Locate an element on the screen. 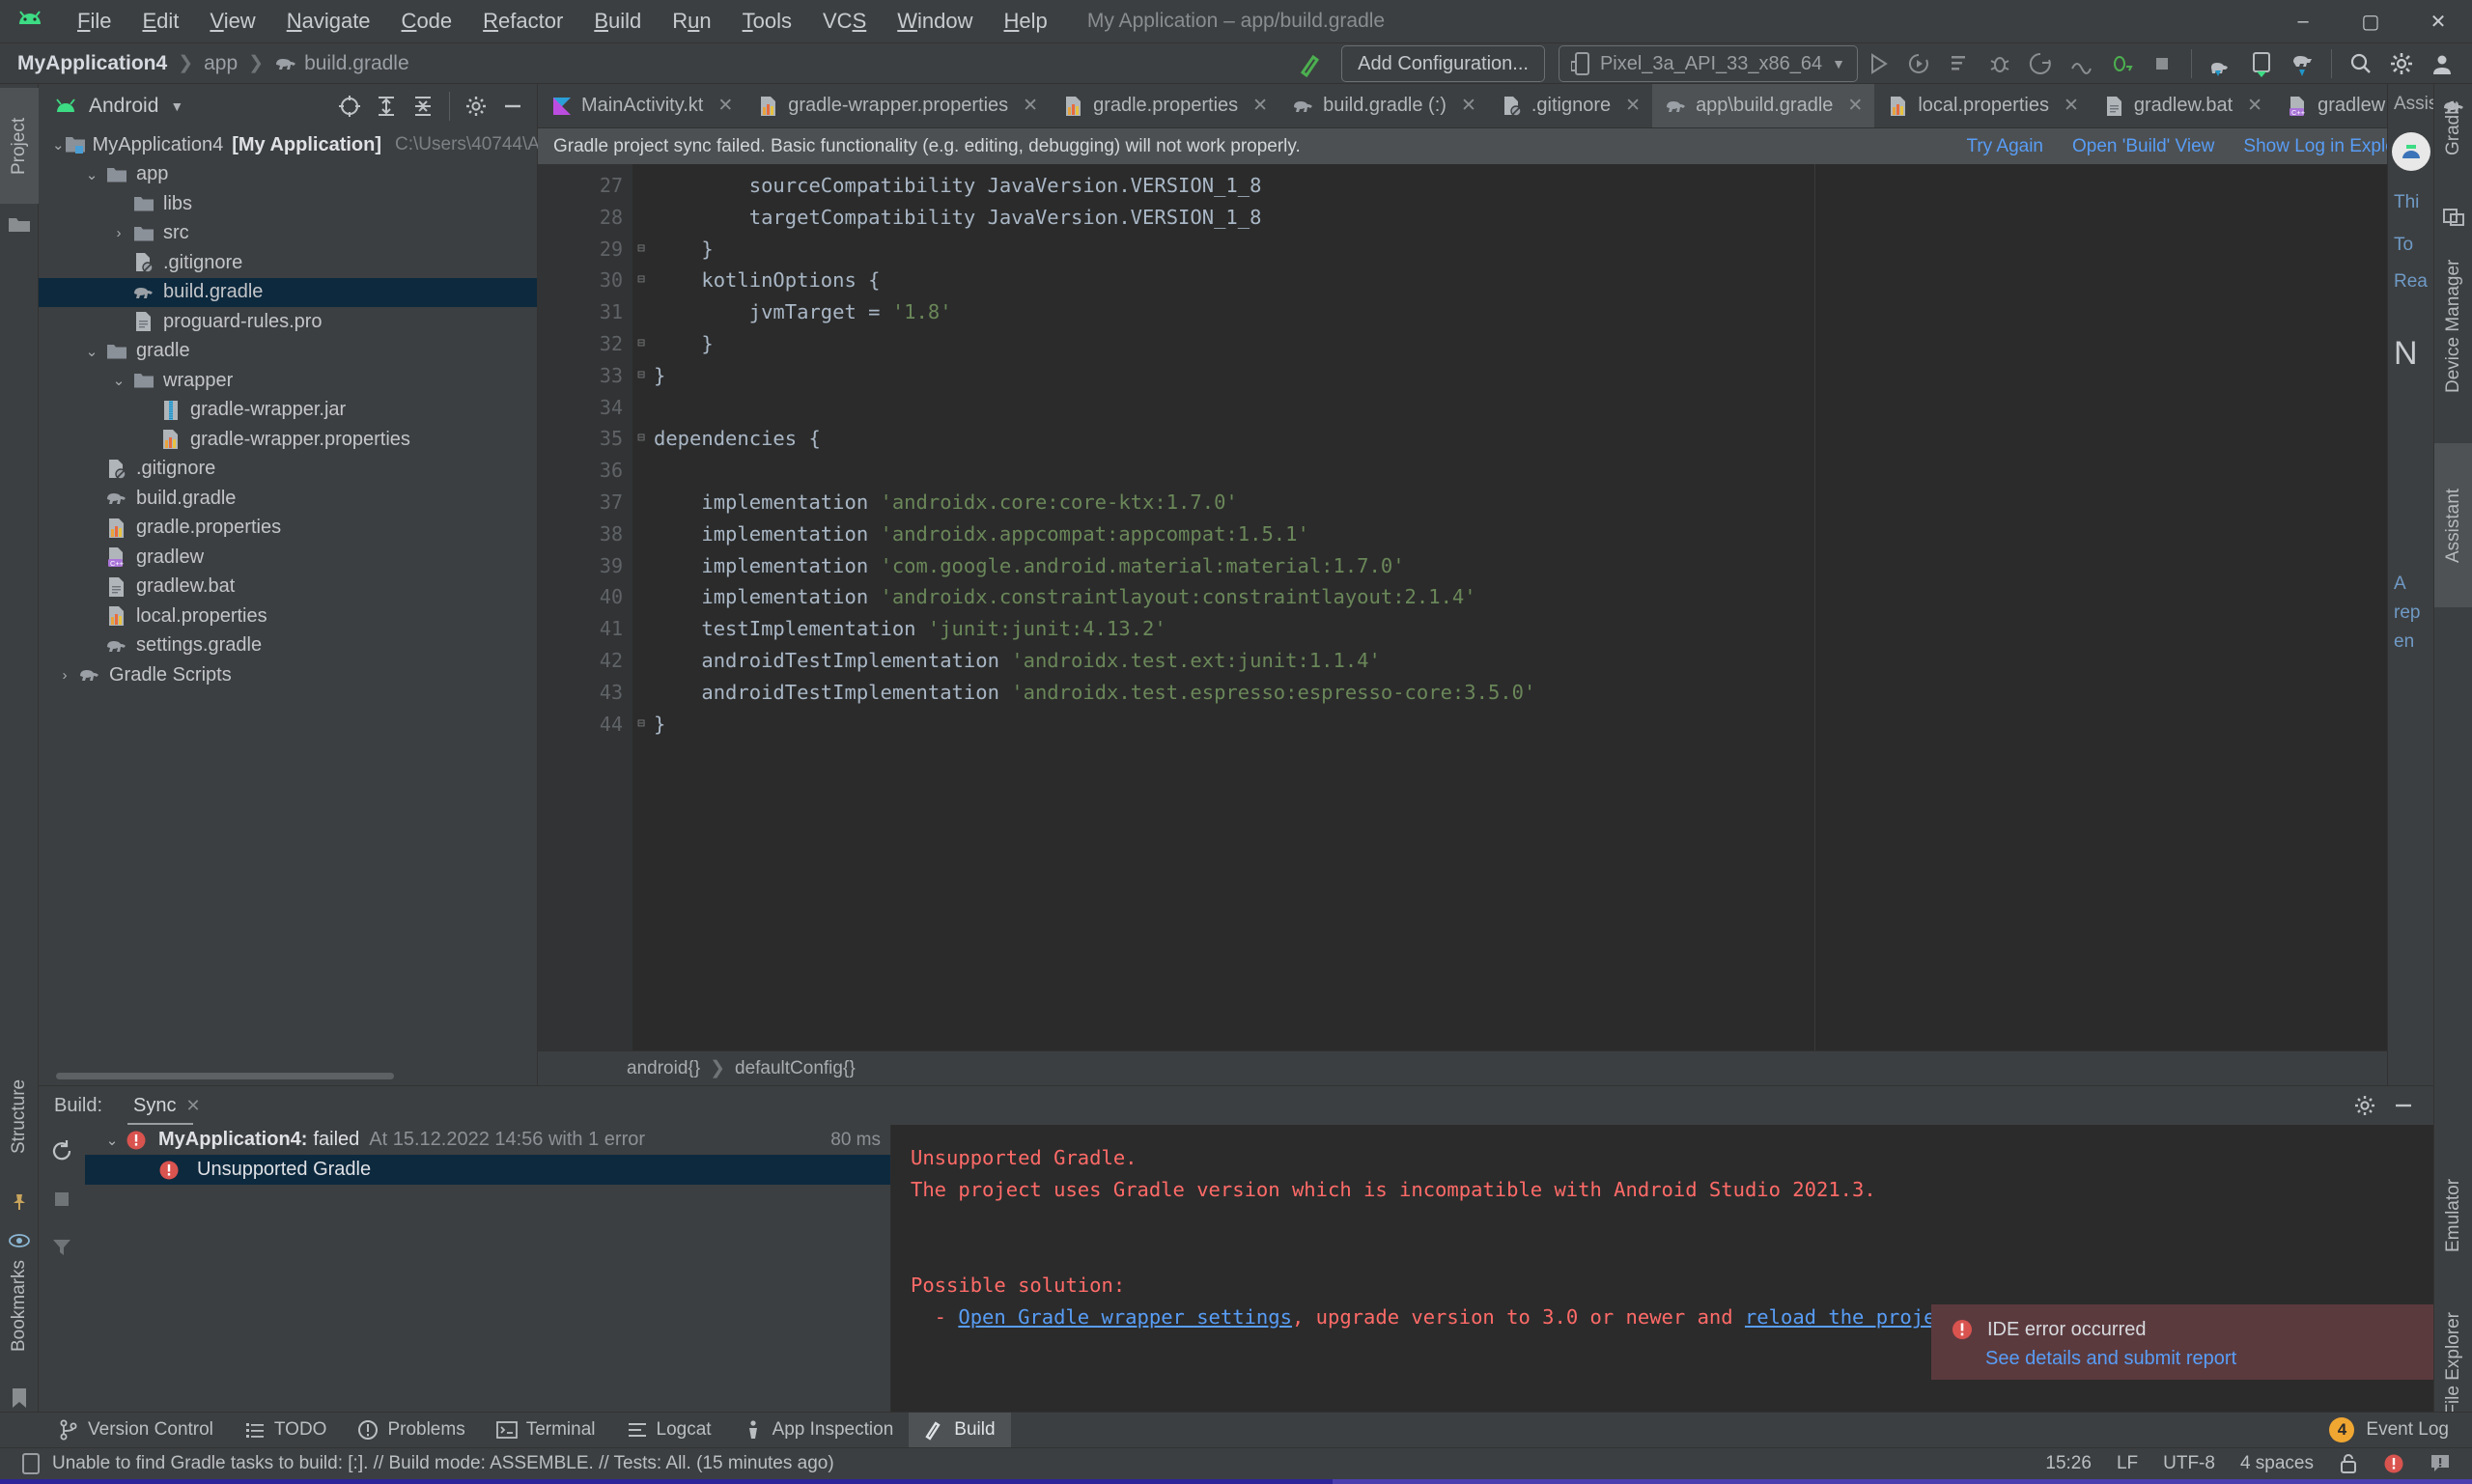 The width and height of the screenshot is (2472, 1484). menu-run: Run is located at coordinates (691, 22).